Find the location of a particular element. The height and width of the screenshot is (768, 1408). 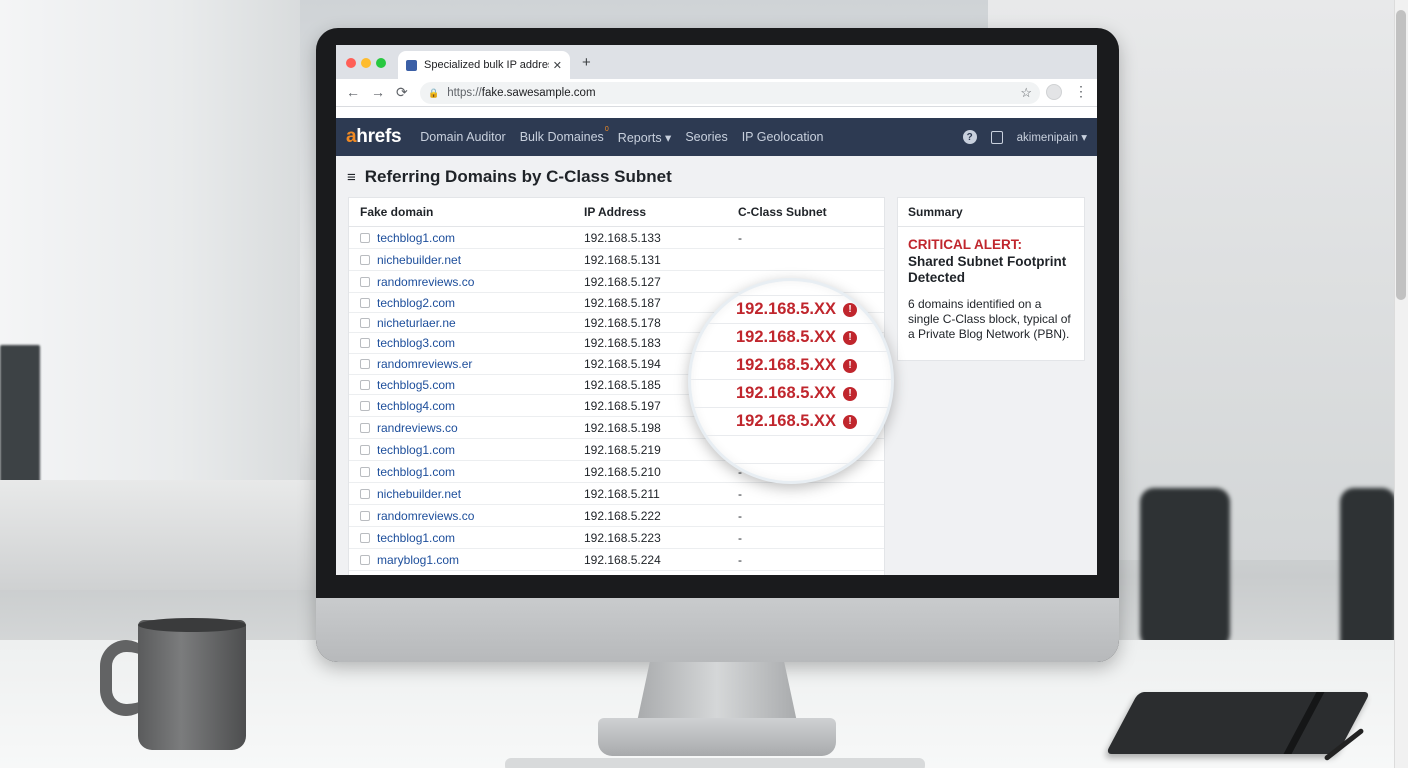

table-row: nichebuilder.net 192.168.5.131 is located at coordinates (616, 260).